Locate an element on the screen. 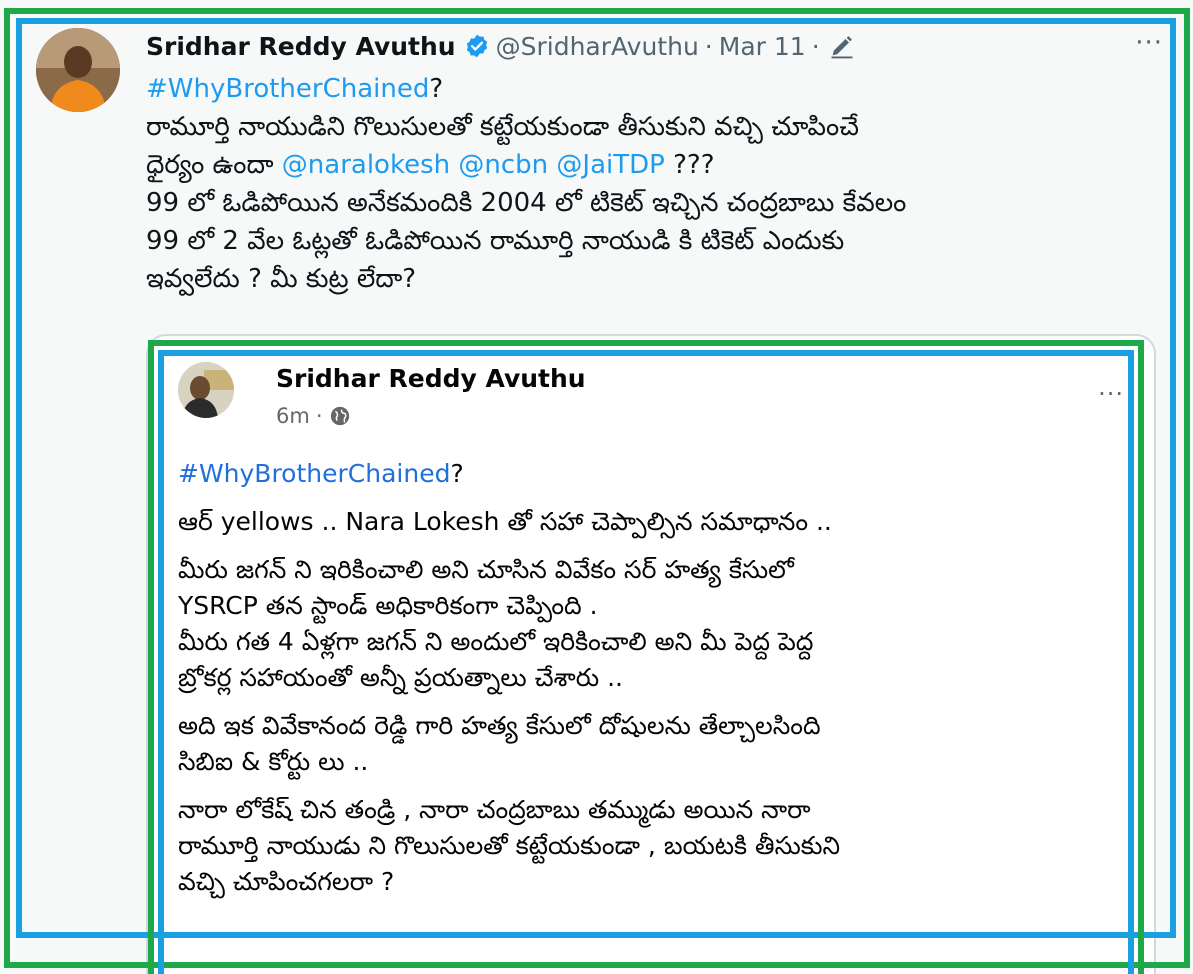 Image resolution: width=1193 pixels, height=974 pixels. line-prefix: ధైర్యం ఉందా is located at coordinates (214, 165).